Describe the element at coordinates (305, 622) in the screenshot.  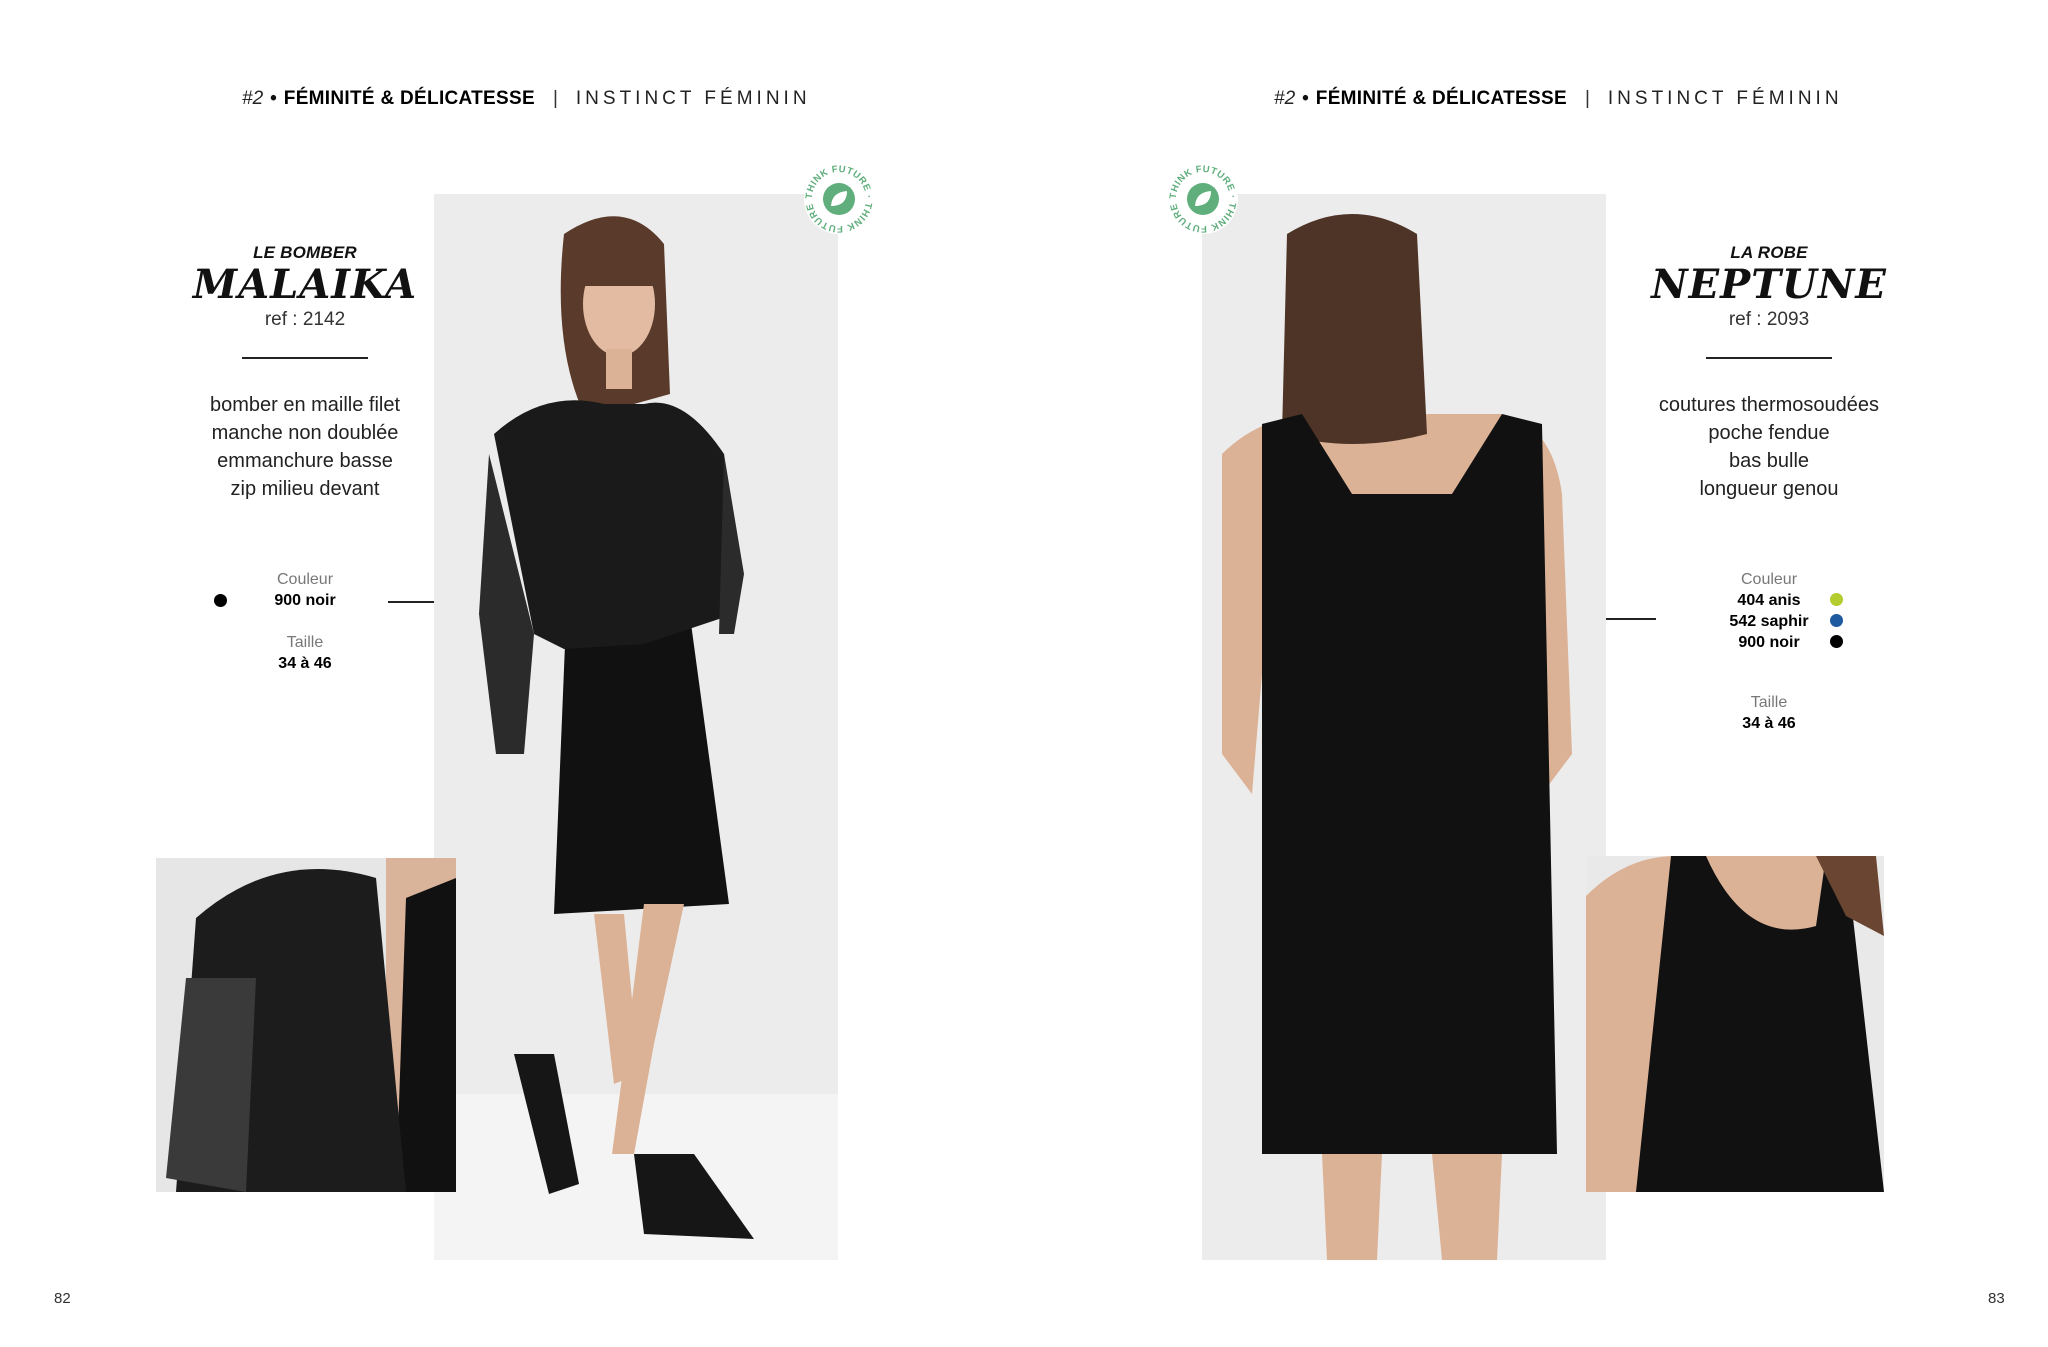
I see `spec-block: Couleur 900 noir Taille 34 à 46` at that location.